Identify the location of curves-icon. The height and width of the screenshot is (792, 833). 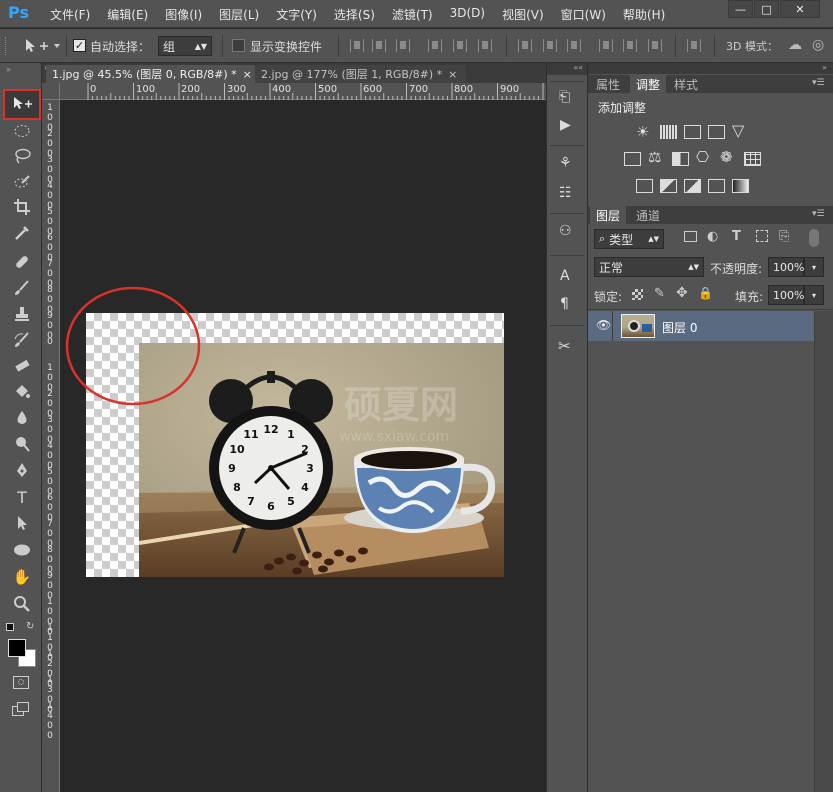
(692, 132).